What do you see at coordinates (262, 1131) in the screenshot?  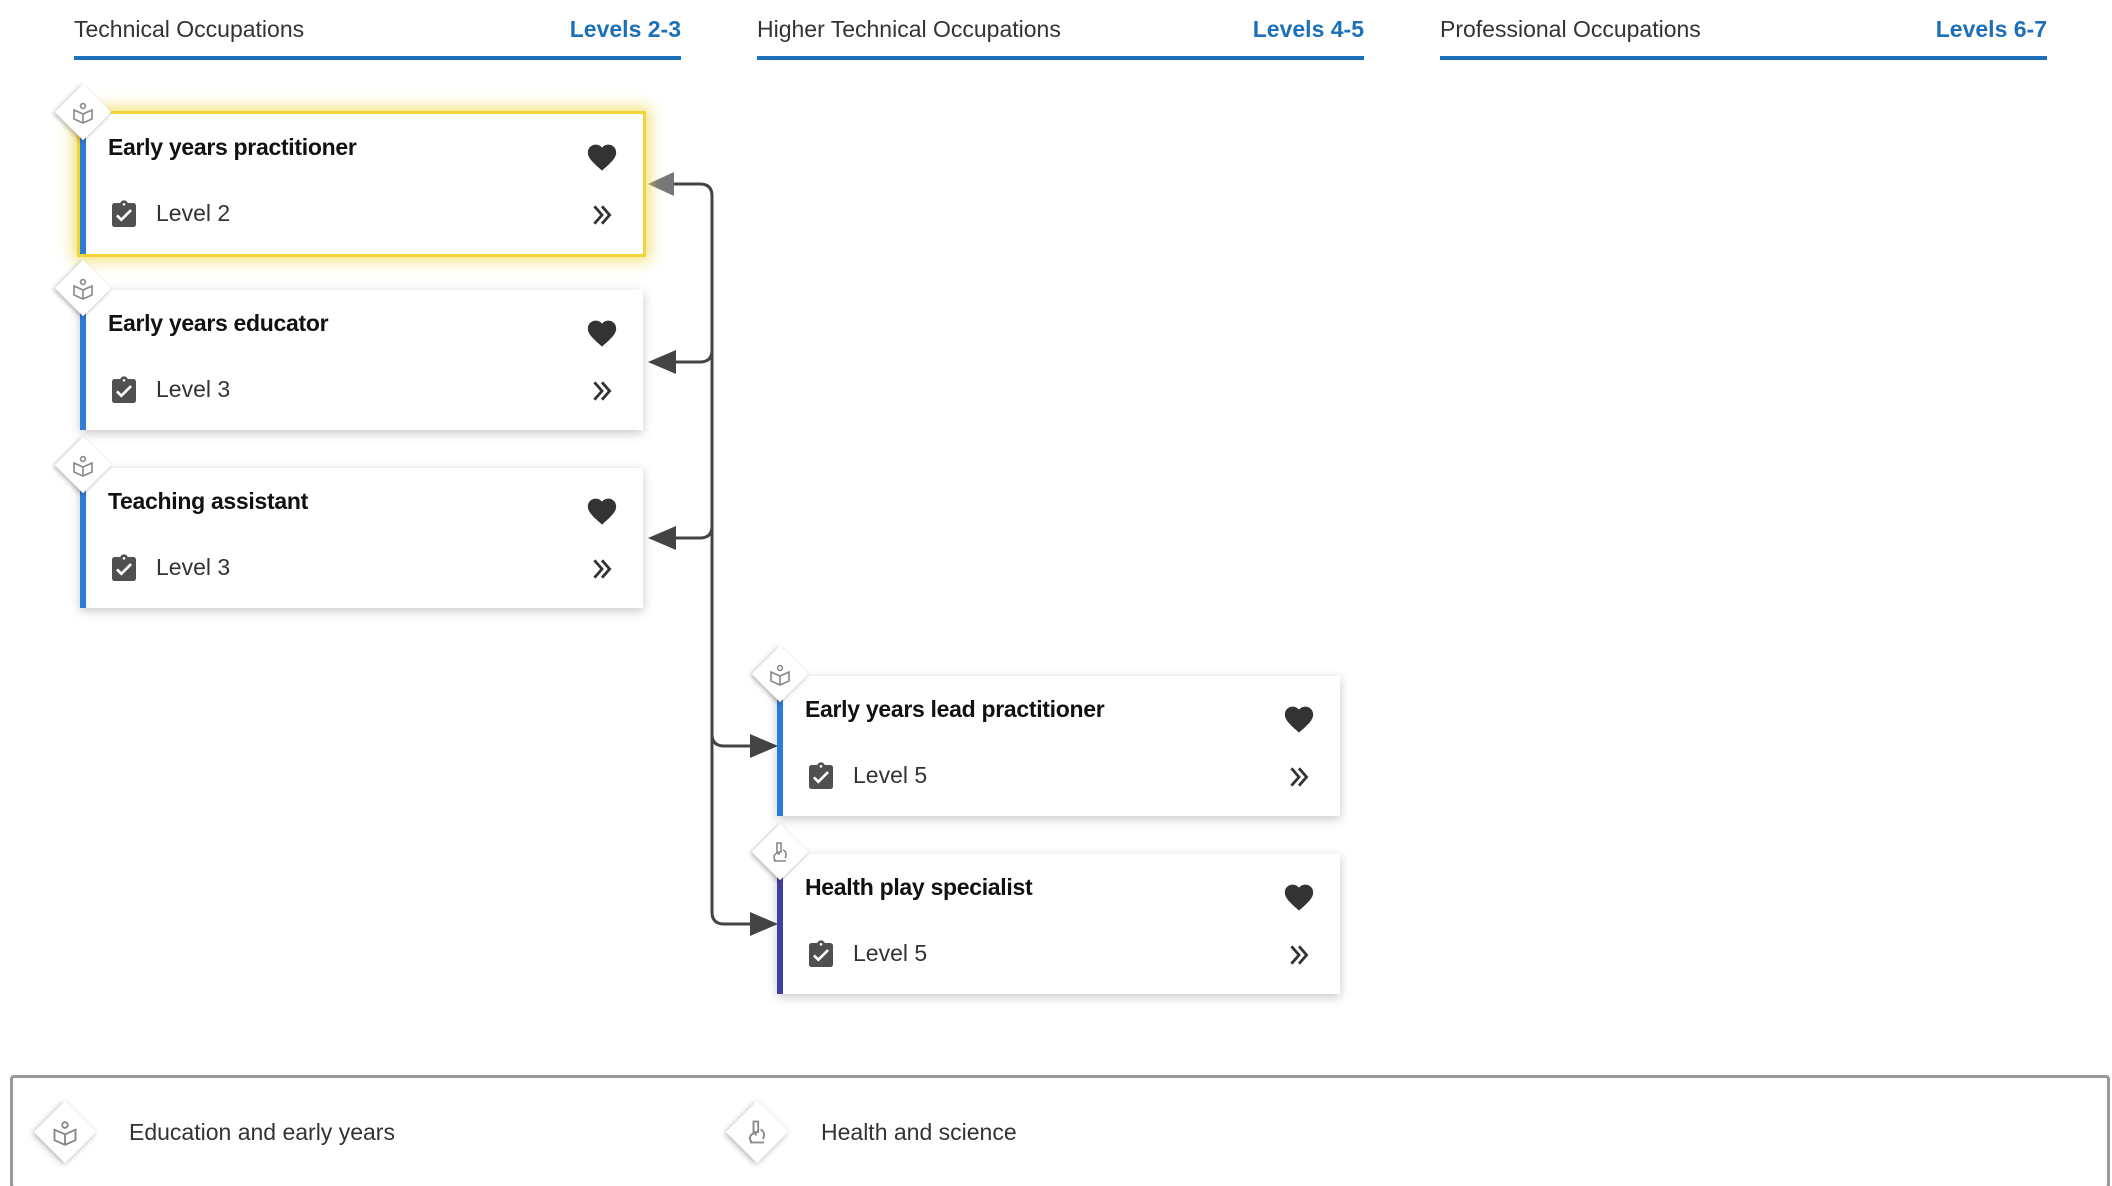 I see `legend-label: Education and early years` at bounding box center [262, 1131].